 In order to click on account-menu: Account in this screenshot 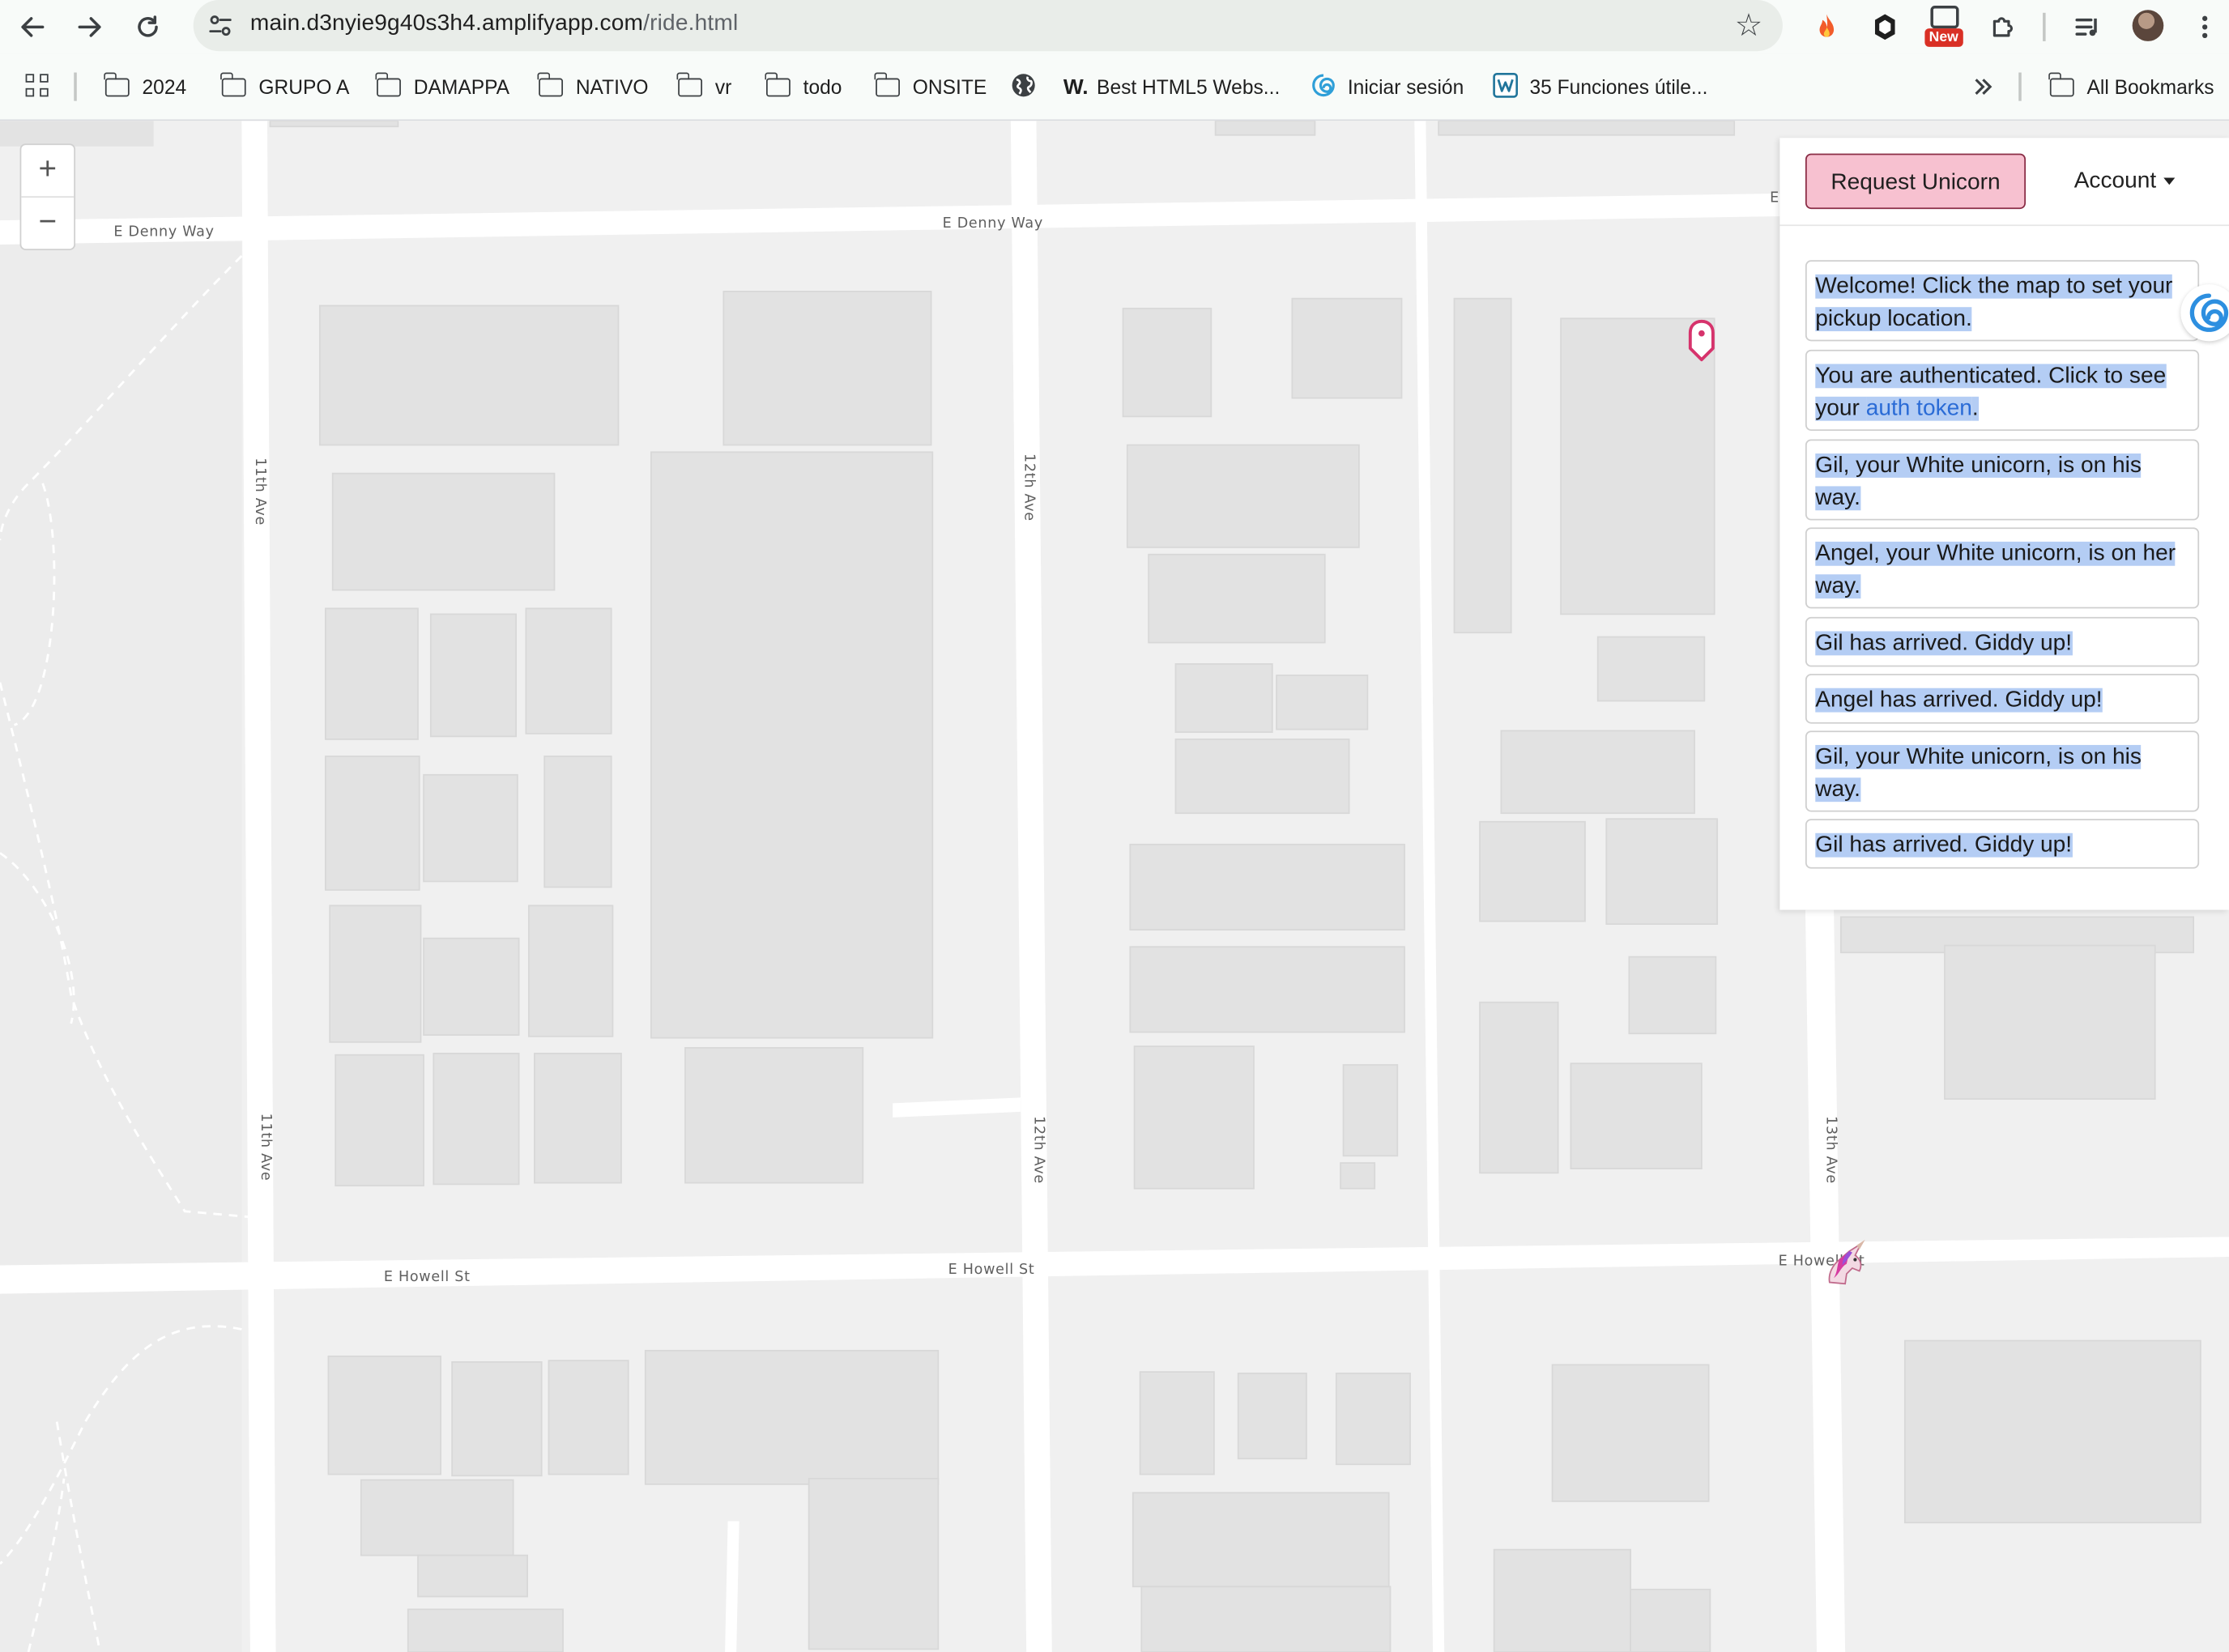, I will do `click(2124, 182)`.